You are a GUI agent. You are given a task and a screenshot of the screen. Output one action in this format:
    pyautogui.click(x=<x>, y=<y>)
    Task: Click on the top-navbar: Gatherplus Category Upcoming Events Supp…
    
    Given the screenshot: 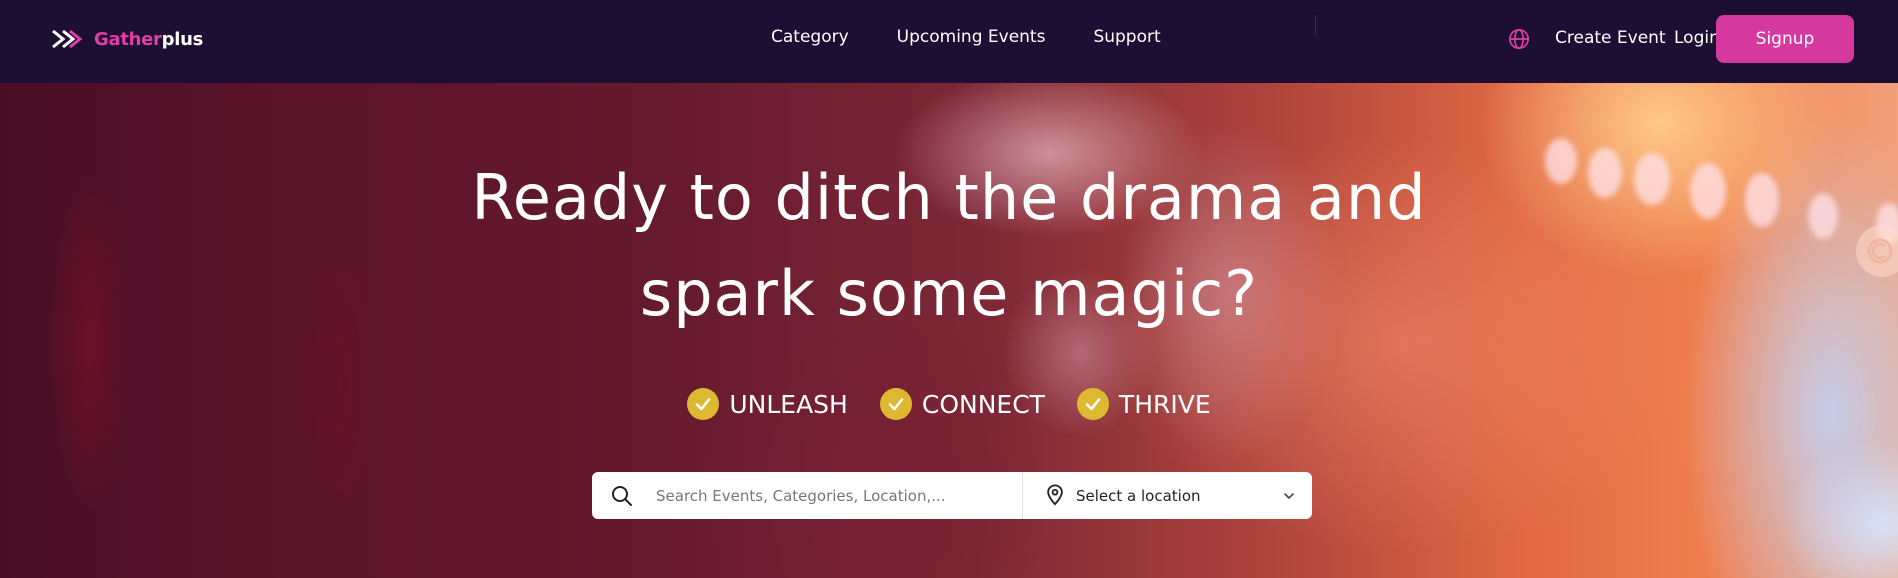 What is the action you would take?
    pyautogui.click(x=949, y=41)
    